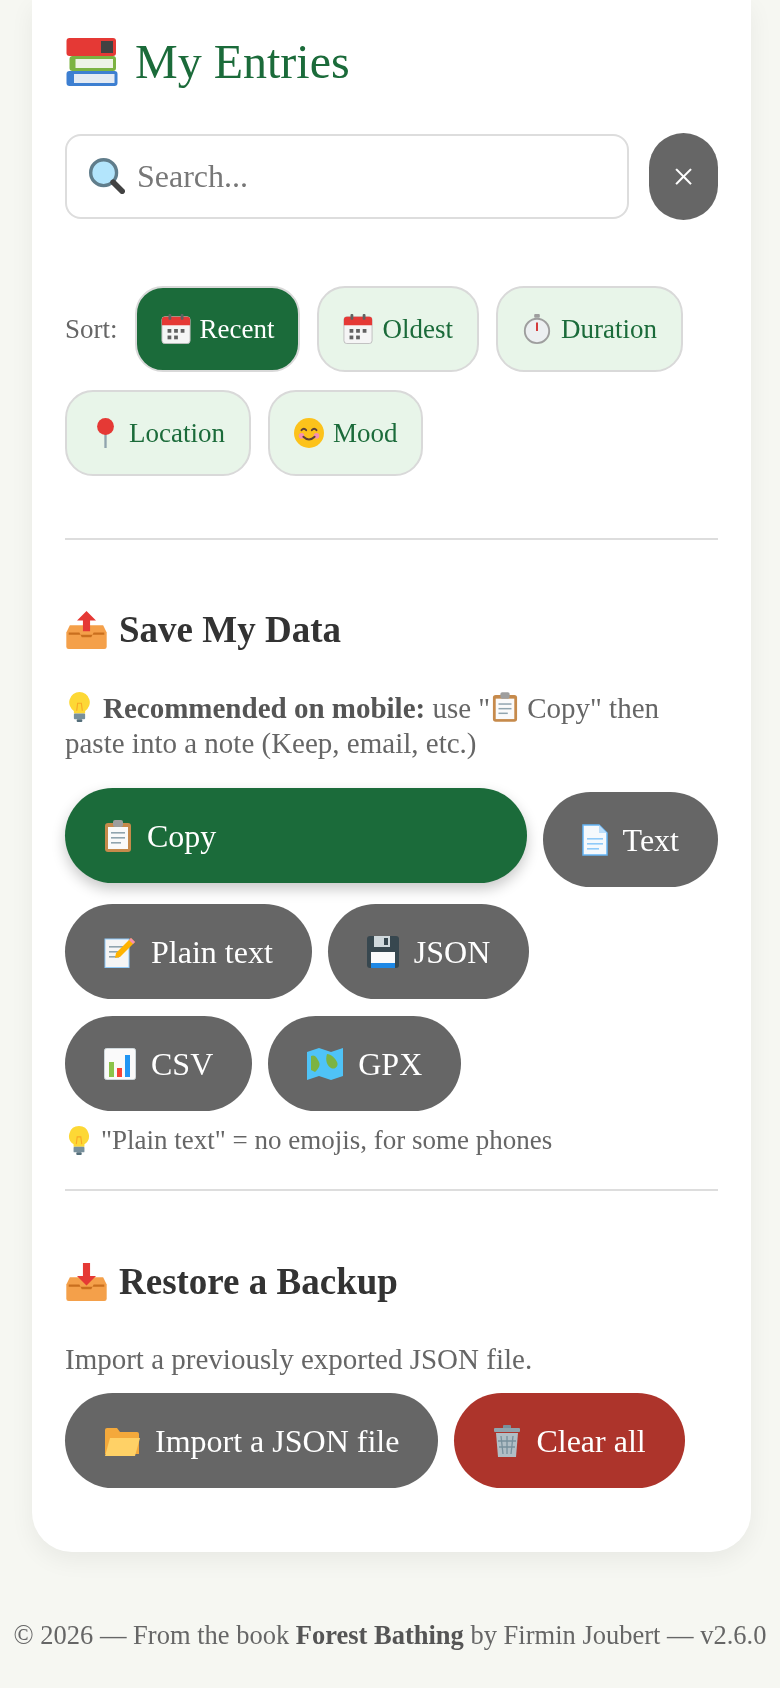 The width and height of the screenshot is (780, 1688). What do you see at coordinates (105, 433) in the screenshot?
I see `pin-icon` at bounding box center [105, 433].